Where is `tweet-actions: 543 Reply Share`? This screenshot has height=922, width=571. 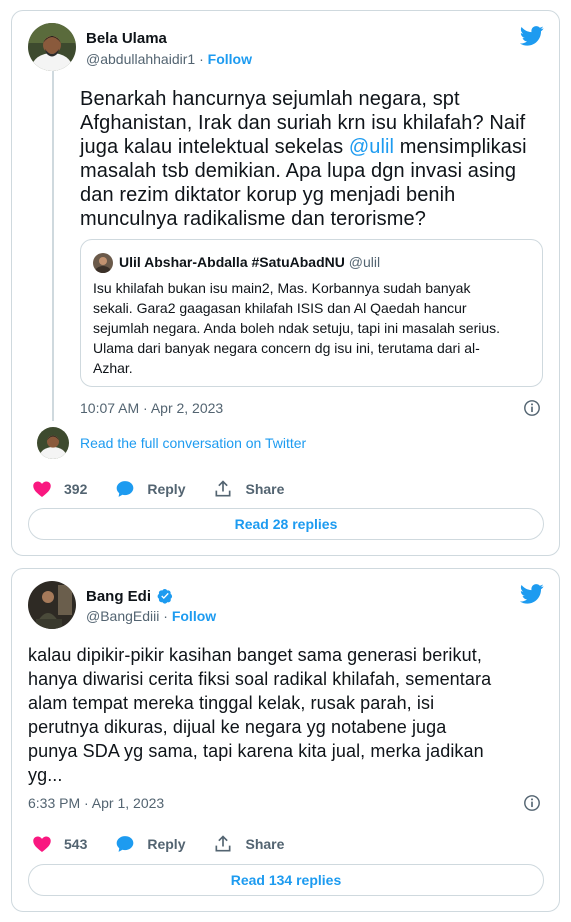 tweet-actions: 543 Reply Share is located at coordinates (172, 844).